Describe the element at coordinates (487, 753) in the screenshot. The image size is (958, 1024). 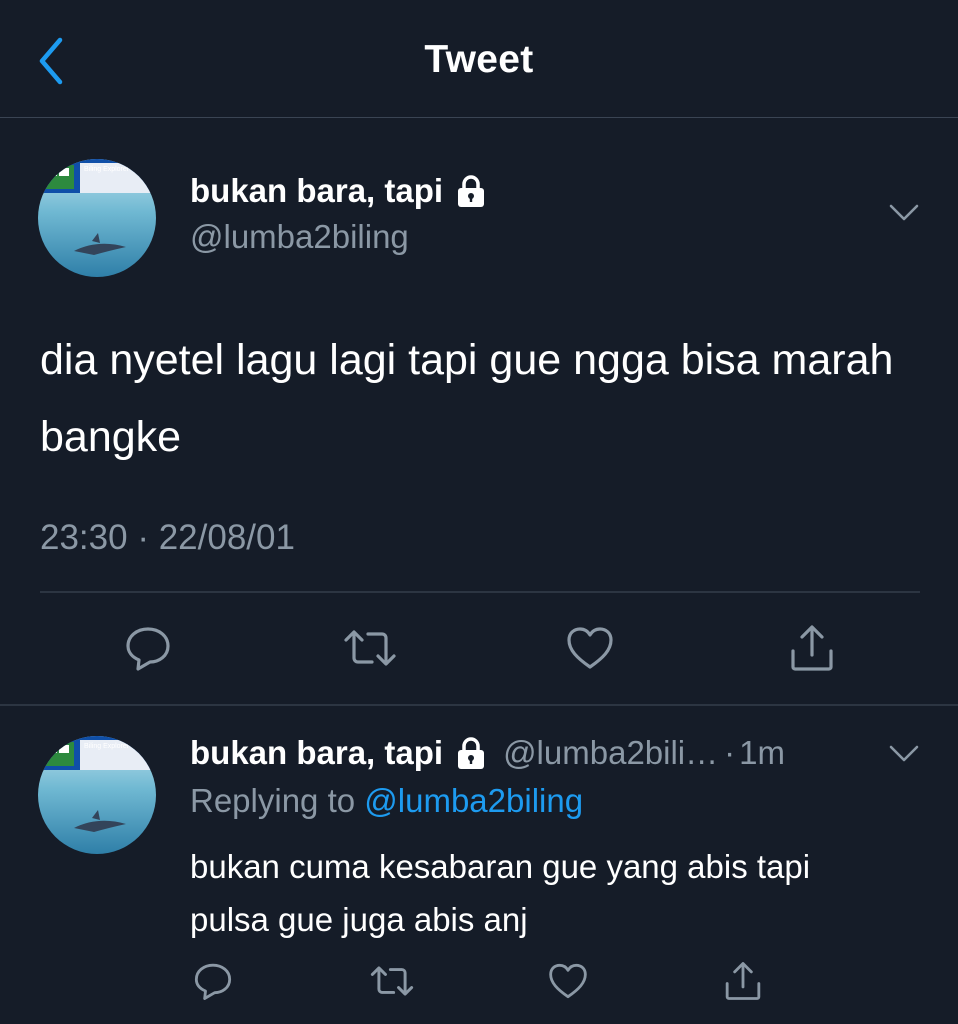
I see `reply-header: bukan bara, tapi @lumba2bili… · 1m` at that location.